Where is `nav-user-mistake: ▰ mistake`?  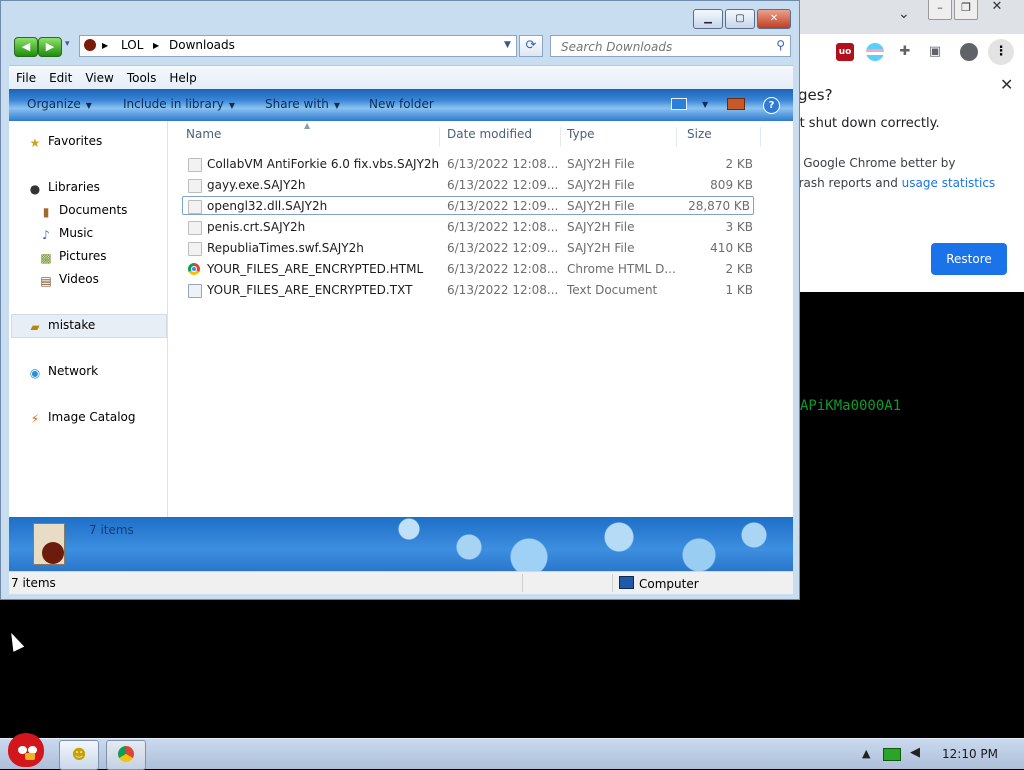 nav-user-mistake: ▰ mistake is located at coordinates (61, 326).